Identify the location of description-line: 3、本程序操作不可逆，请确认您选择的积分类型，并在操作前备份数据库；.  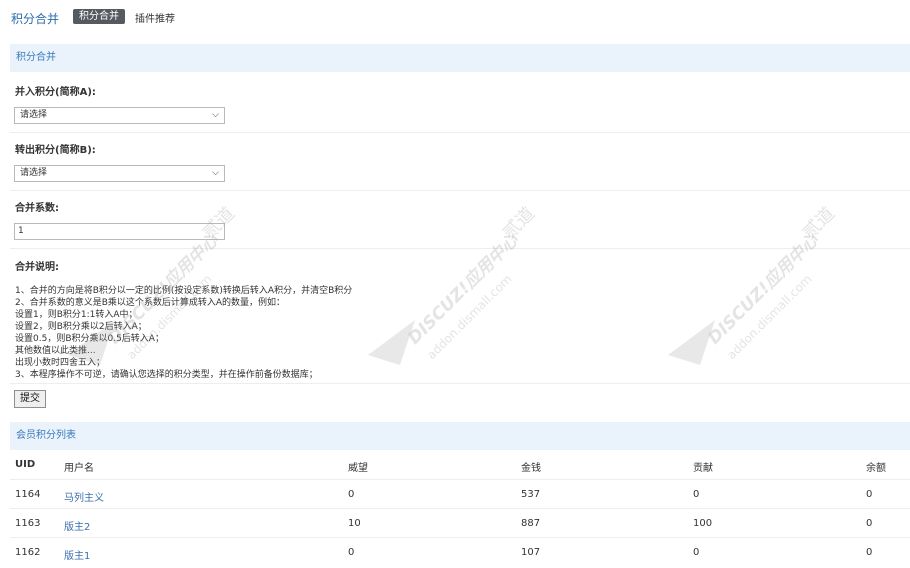
(166, 375).